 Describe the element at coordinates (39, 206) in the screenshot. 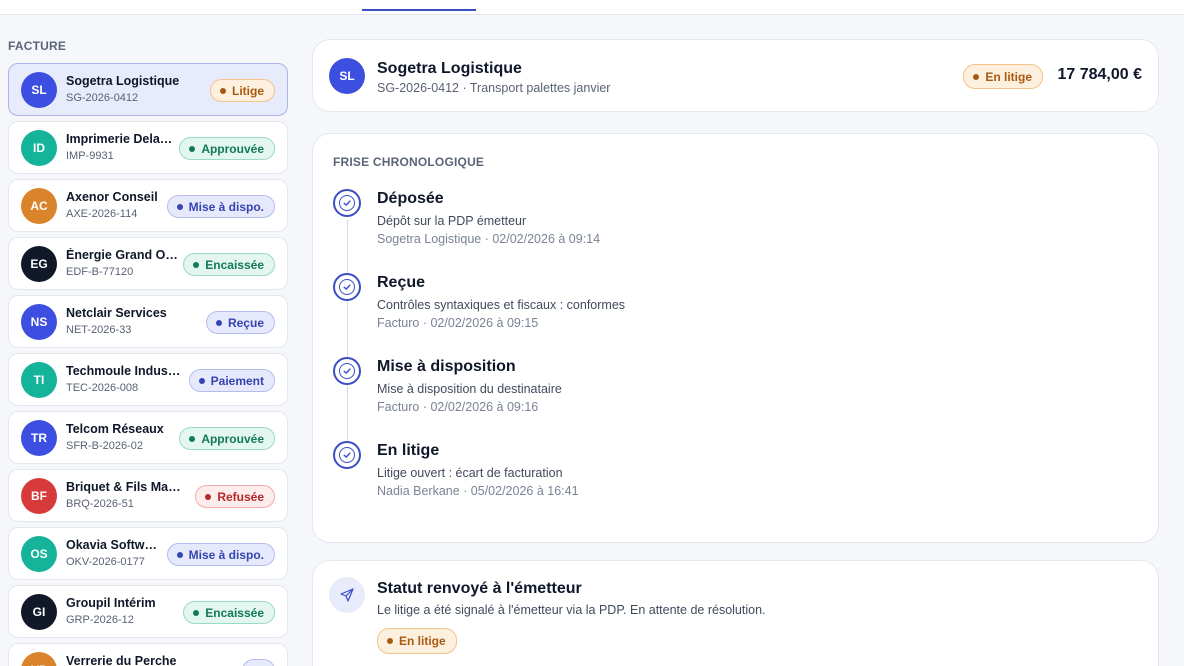

I see `avatar: AC` at that location.